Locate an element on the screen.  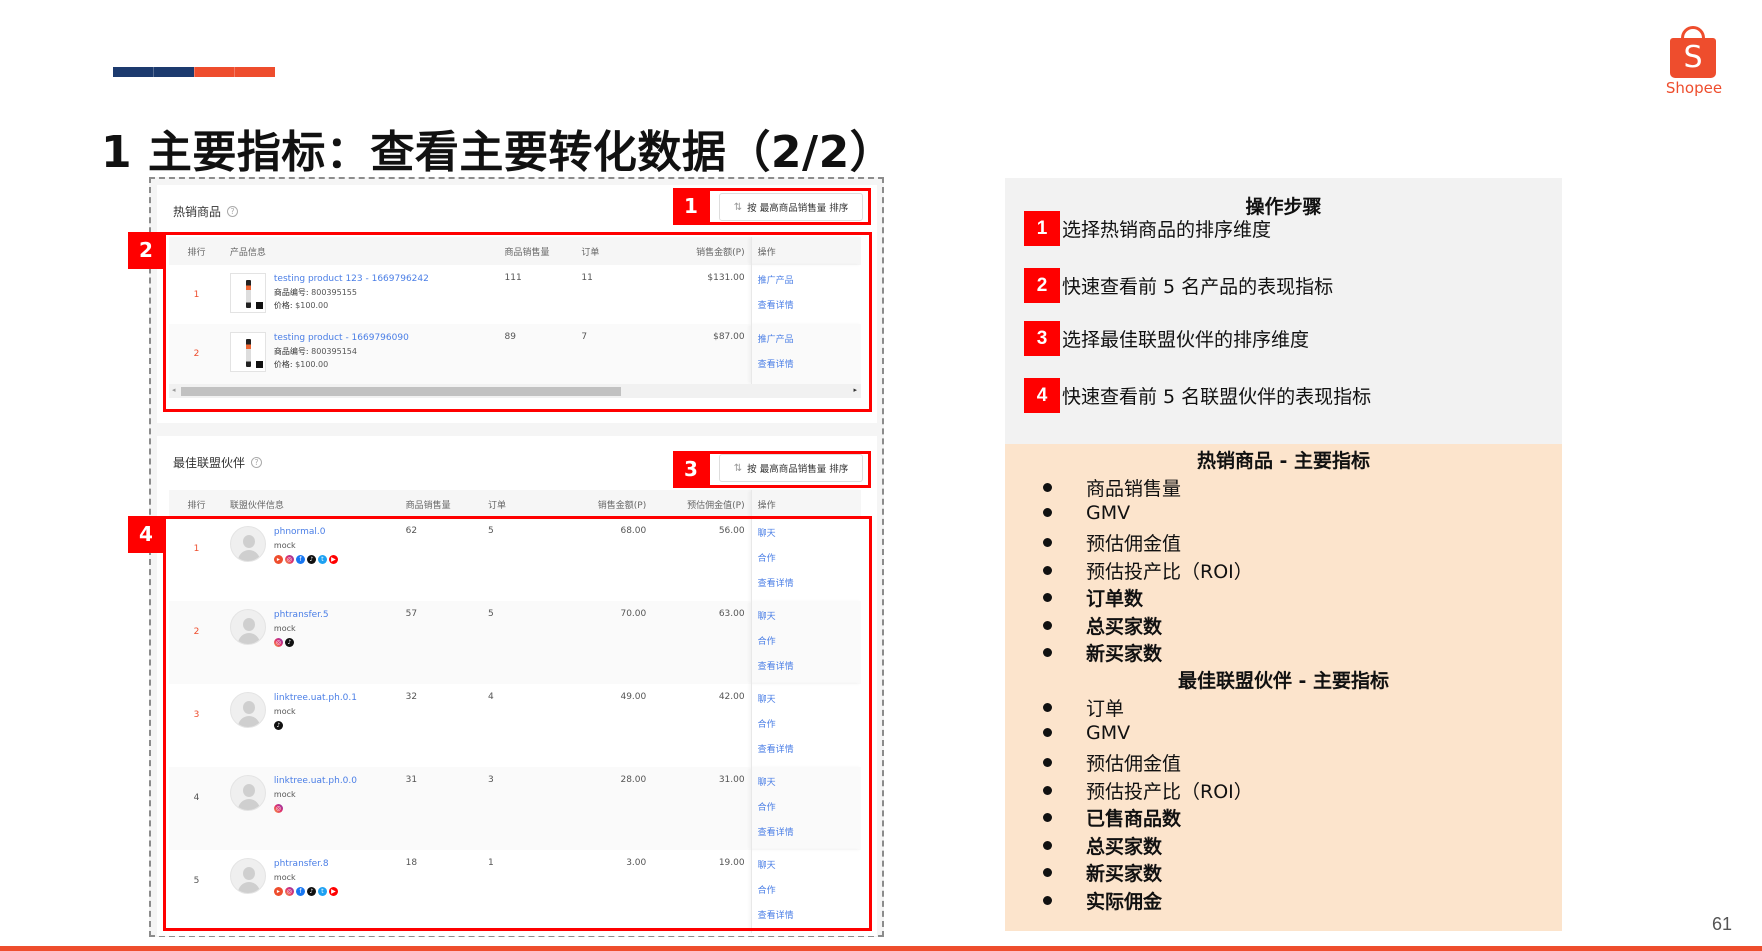
step-3: 3 选择最佳联盟伙伴的排序维度 is located at coordinates (1166, 338).